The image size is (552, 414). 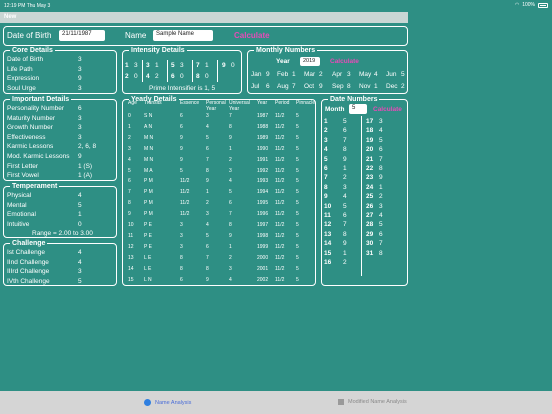 What do you see at coordinates (252, 35) in the screenshot?
I see `calculate-button: Calculate` at bounding box center [252, 35].